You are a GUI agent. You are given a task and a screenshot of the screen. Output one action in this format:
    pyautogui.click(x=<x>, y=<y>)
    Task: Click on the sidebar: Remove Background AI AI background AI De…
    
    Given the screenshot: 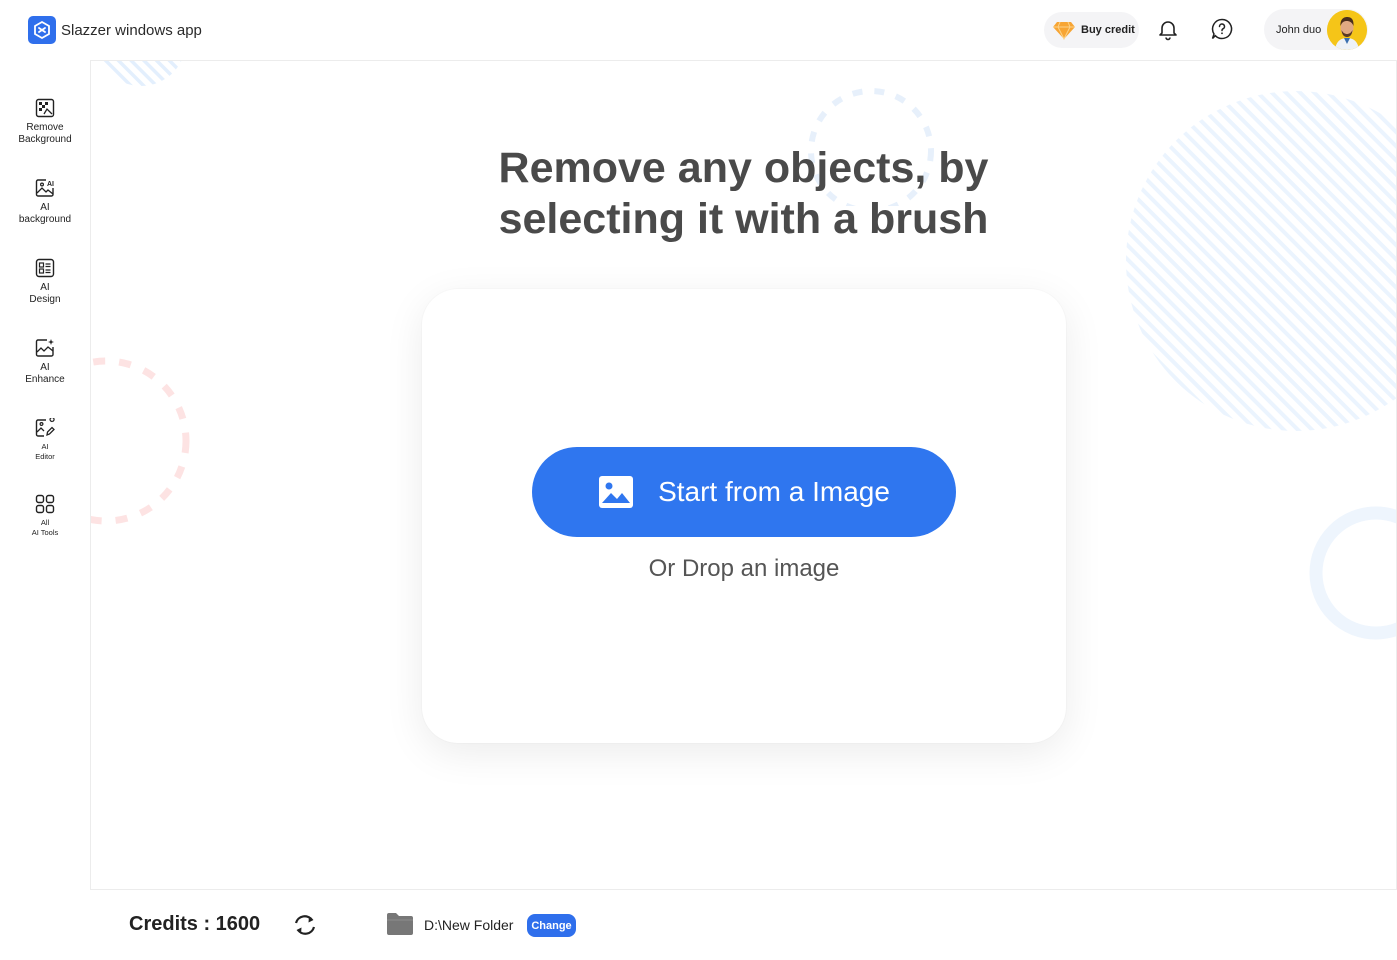 What is the action you would take?
    pyautogui.click(x=45, y=475)
    